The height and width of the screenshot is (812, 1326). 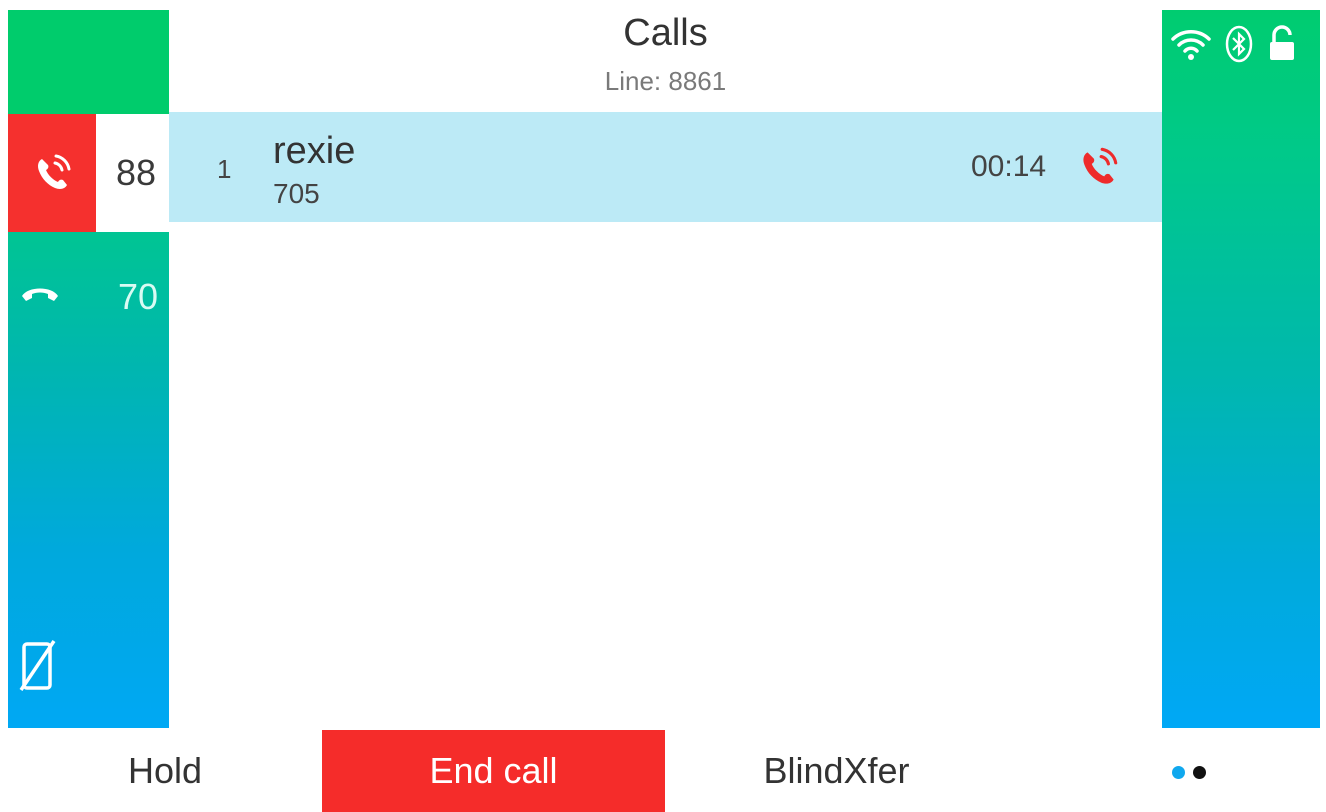 What do you see at coordinates (296, 193) in the screenshot?
I see `caller-number: 705` at bounding box center [296, 193].